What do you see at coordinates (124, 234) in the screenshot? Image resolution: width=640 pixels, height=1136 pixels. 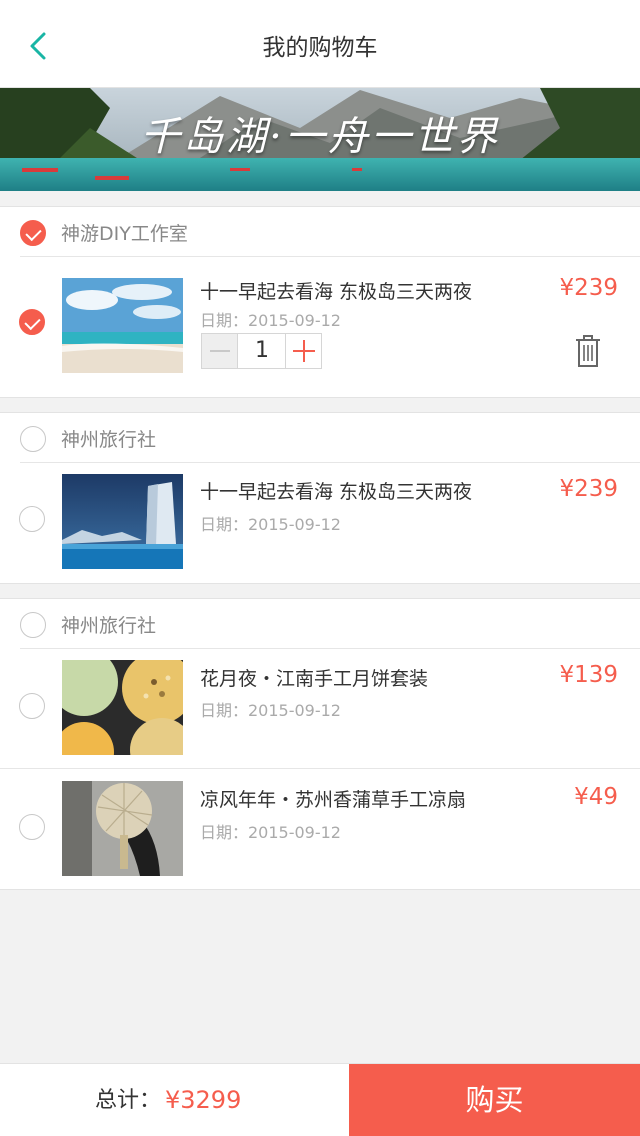 I see `shop-name: 神游DIY工作室` at bounding box center [124, 234].